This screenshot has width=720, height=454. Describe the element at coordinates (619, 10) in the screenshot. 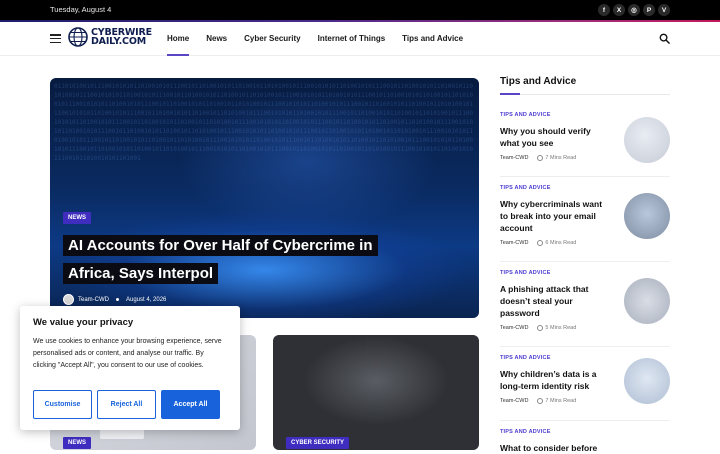

I see `x-twitter-icon: X` at that location.